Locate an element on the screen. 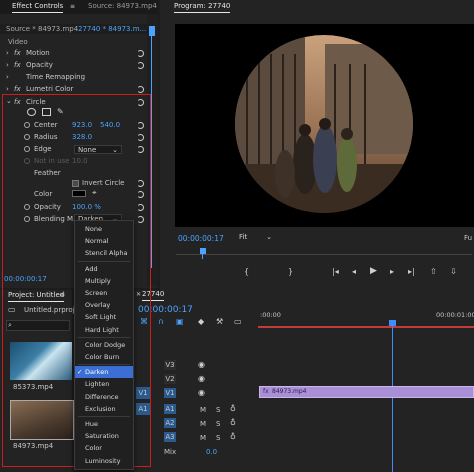 The width and height of the screenshot is (474, 472). blend-option-exclusion: Exclusion is located at coordinates (104, 409).